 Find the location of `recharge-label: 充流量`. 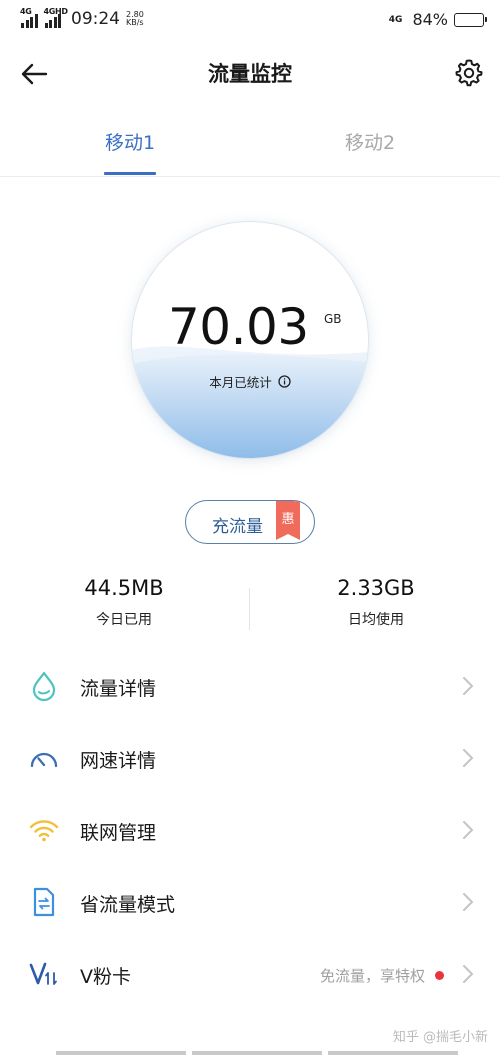

recharge-label: 充流量 is located at coordinates (237, 527).